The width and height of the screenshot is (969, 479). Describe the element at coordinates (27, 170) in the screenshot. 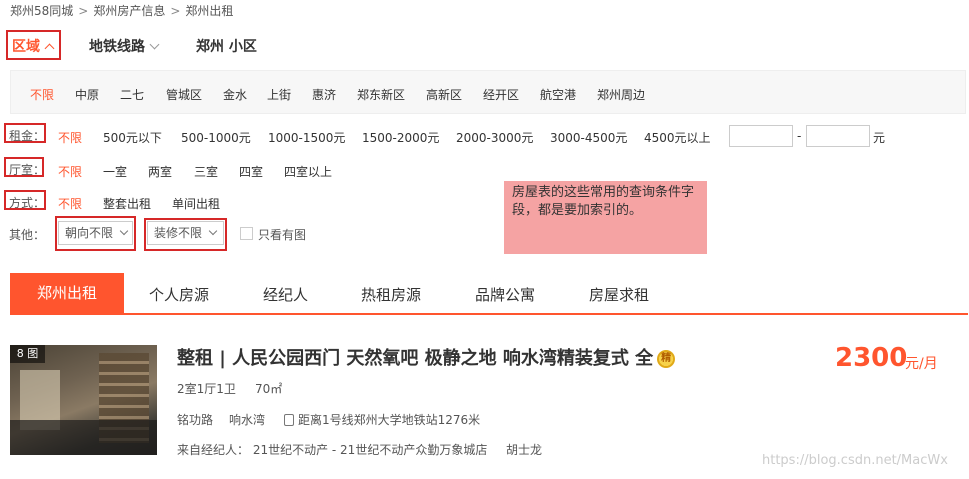

I see `room-label: 厅室：` at that location.